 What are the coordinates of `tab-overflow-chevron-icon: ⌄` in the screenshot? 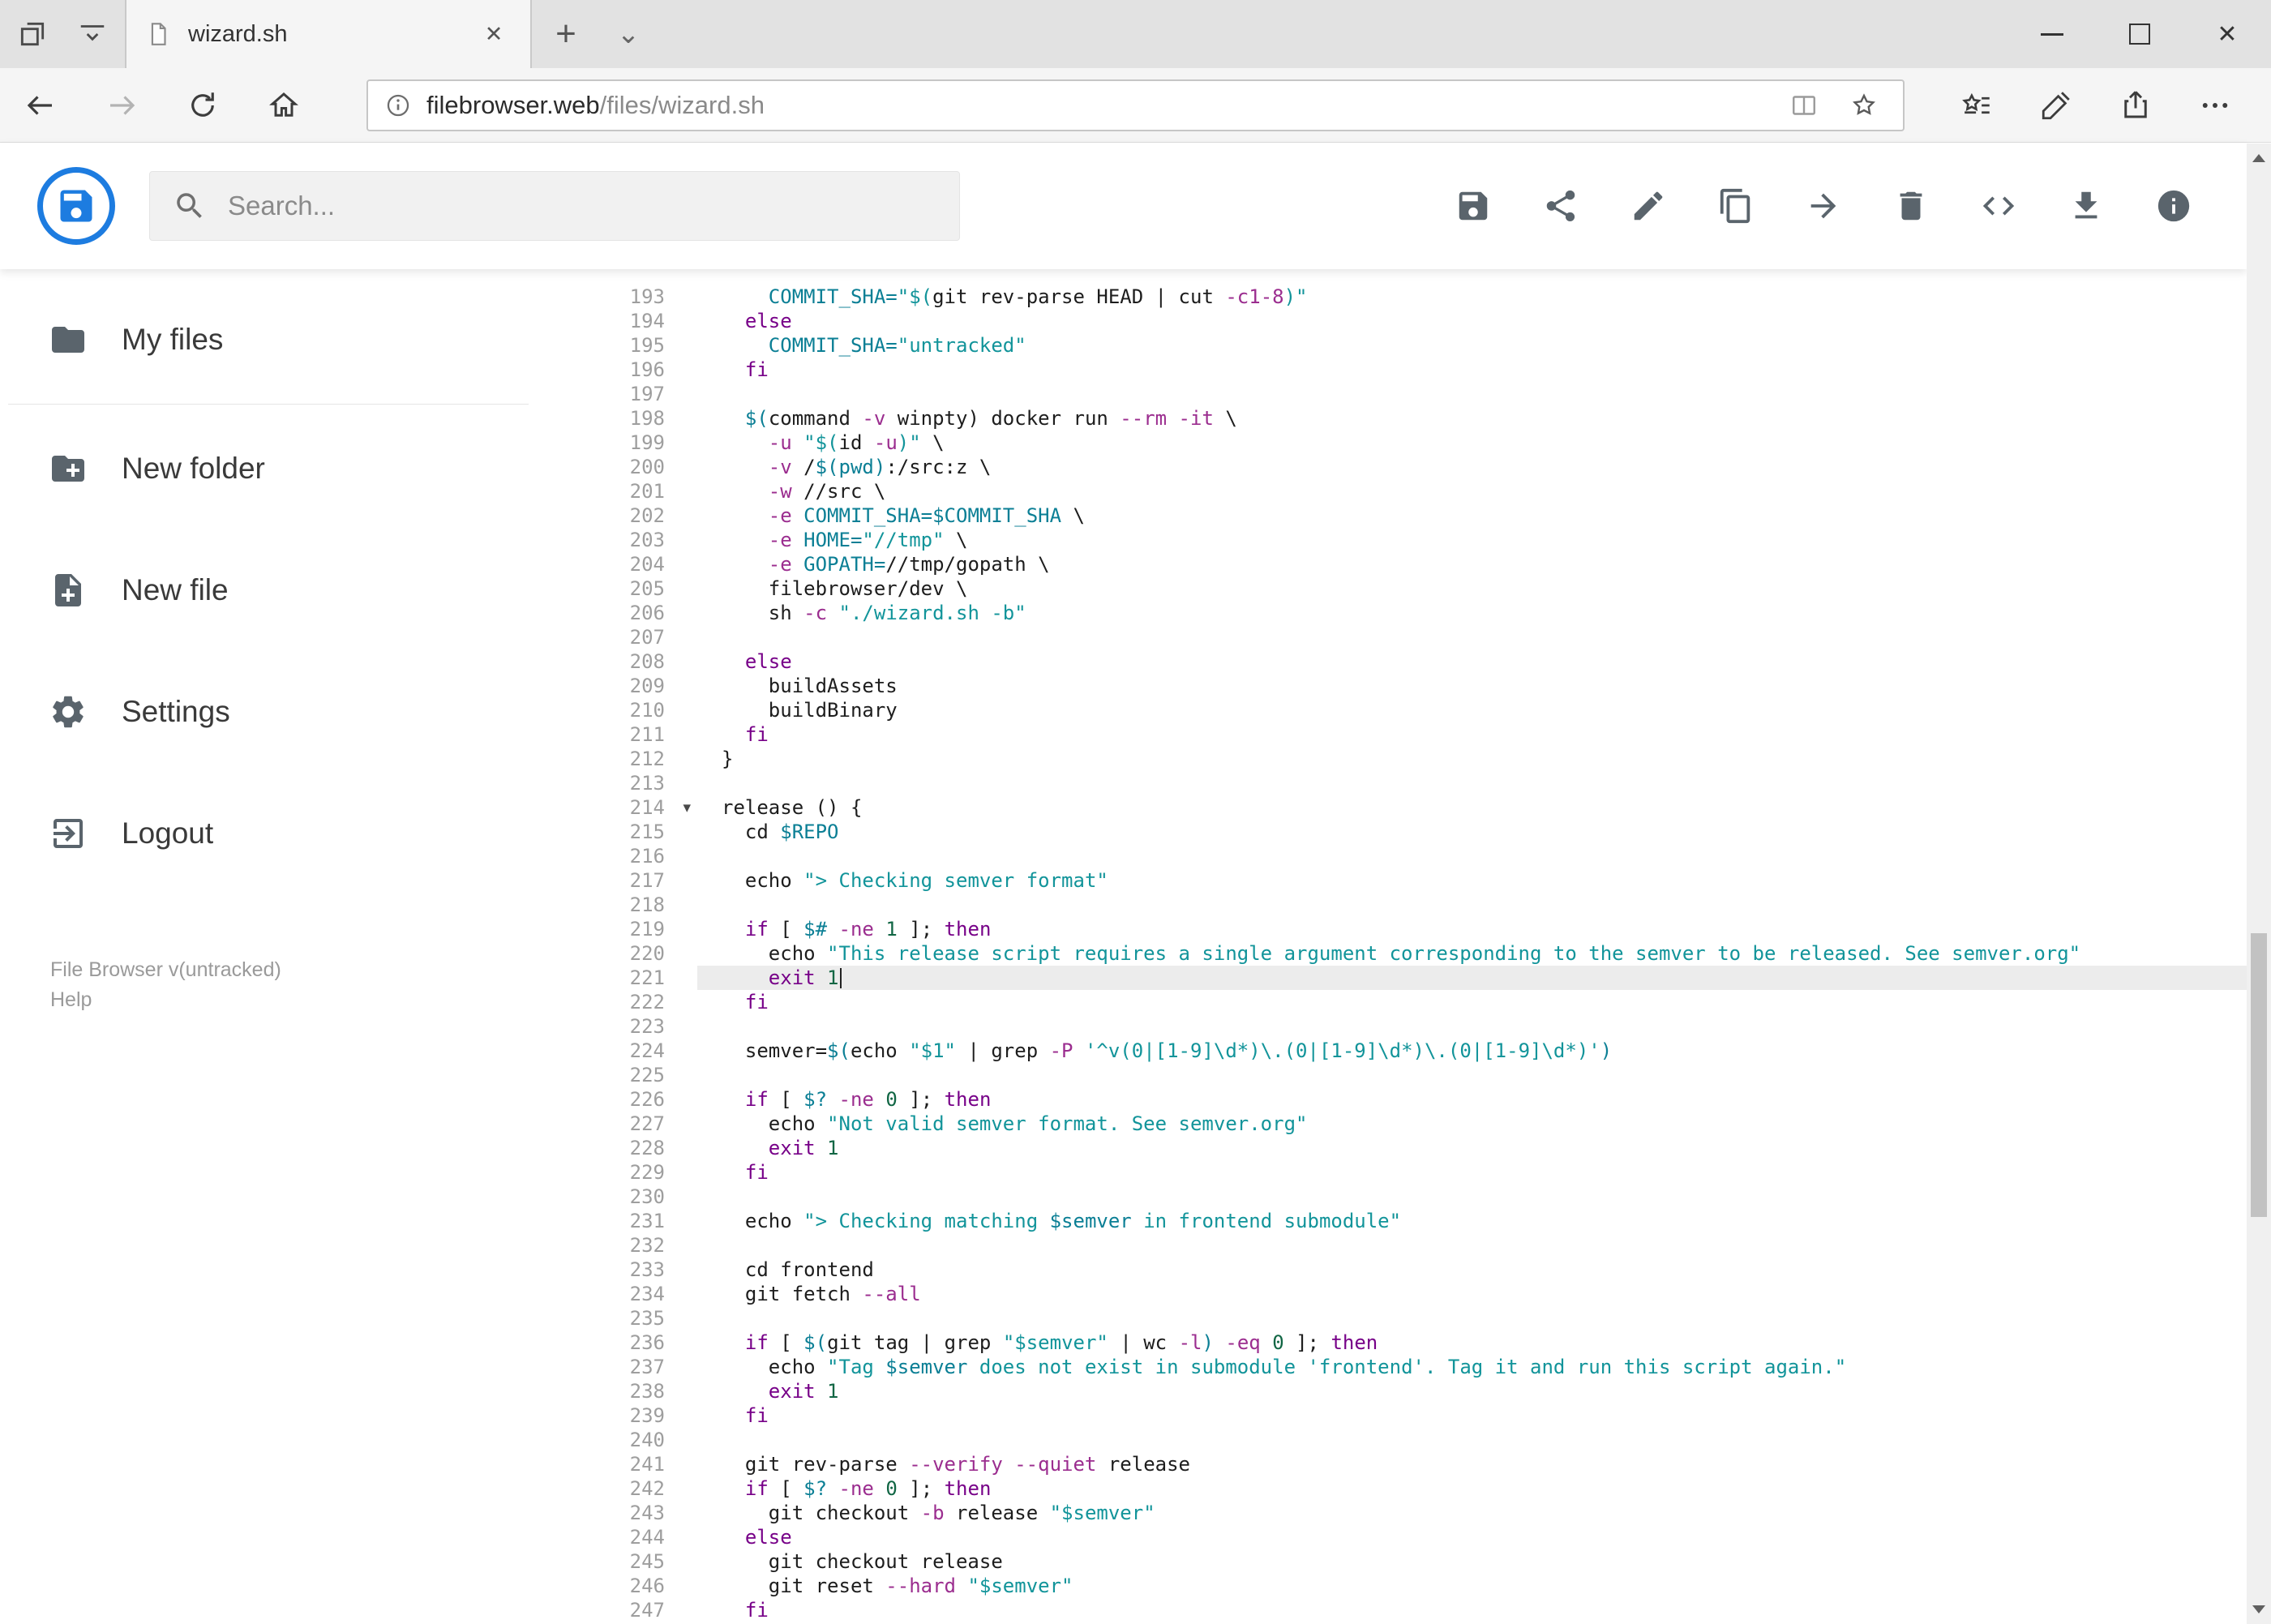 It's located at (629, 34).